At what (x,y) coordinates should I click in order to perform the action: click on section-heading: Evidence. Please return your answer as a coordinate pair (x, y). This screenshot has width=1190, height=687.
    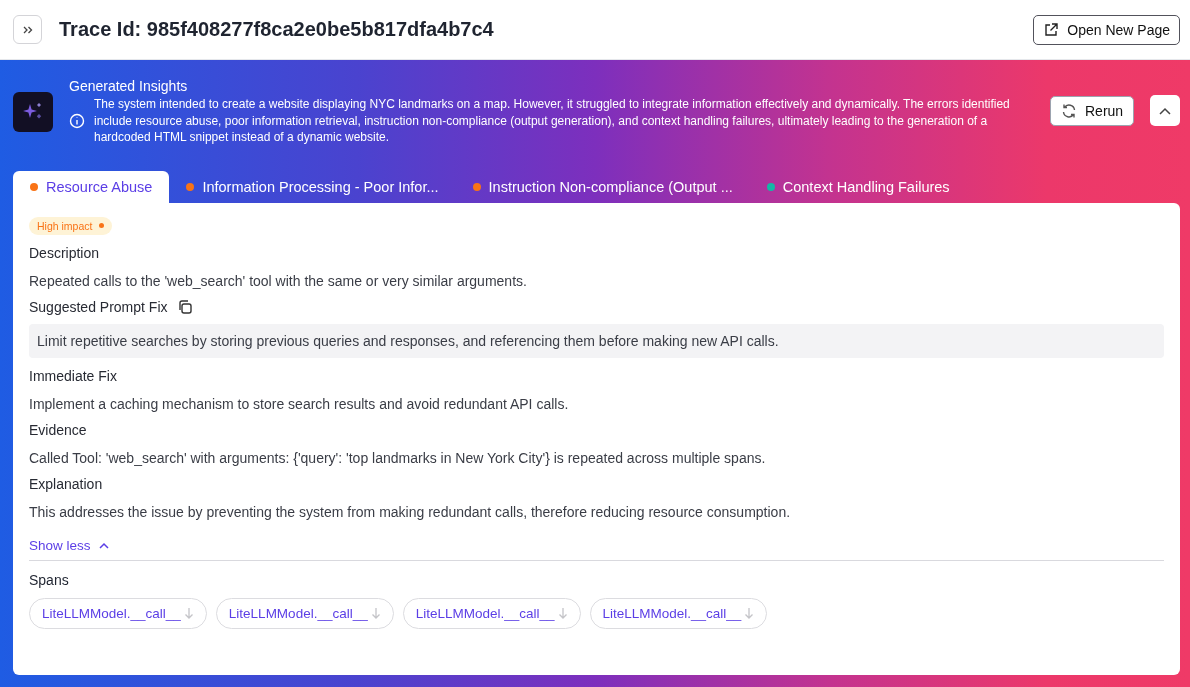
    Looking at the image, I should click on (58, 429).